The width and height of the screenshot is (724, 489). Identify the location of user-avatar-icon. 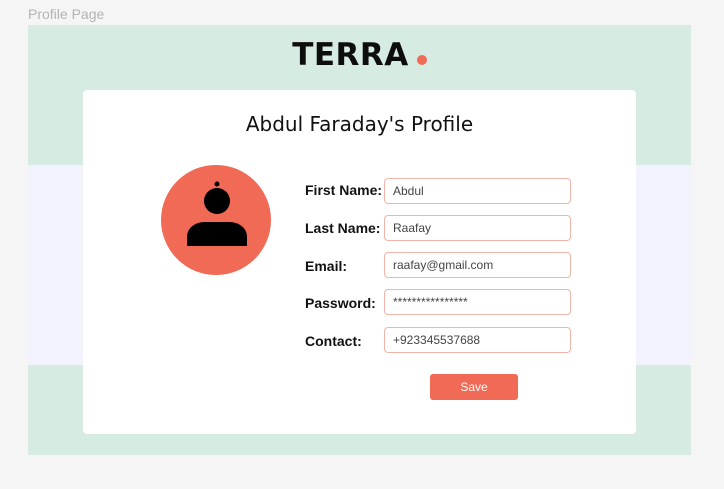
(217, 213).